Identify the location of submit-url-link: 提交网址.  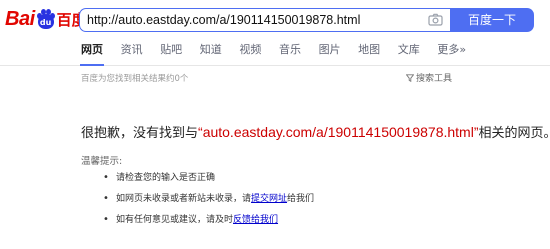
(269, 199).